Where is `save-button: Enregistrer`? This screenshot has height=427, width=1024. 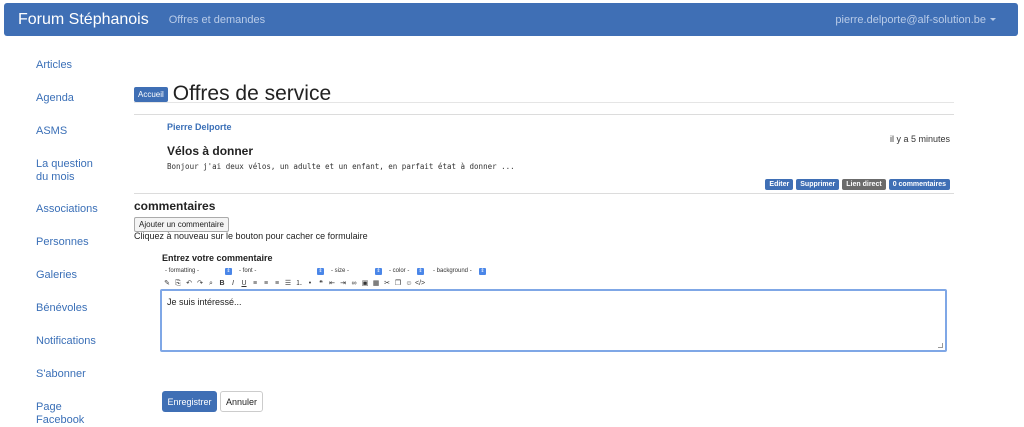 save-button: Enregistrer is located at coordinates (189, 401).